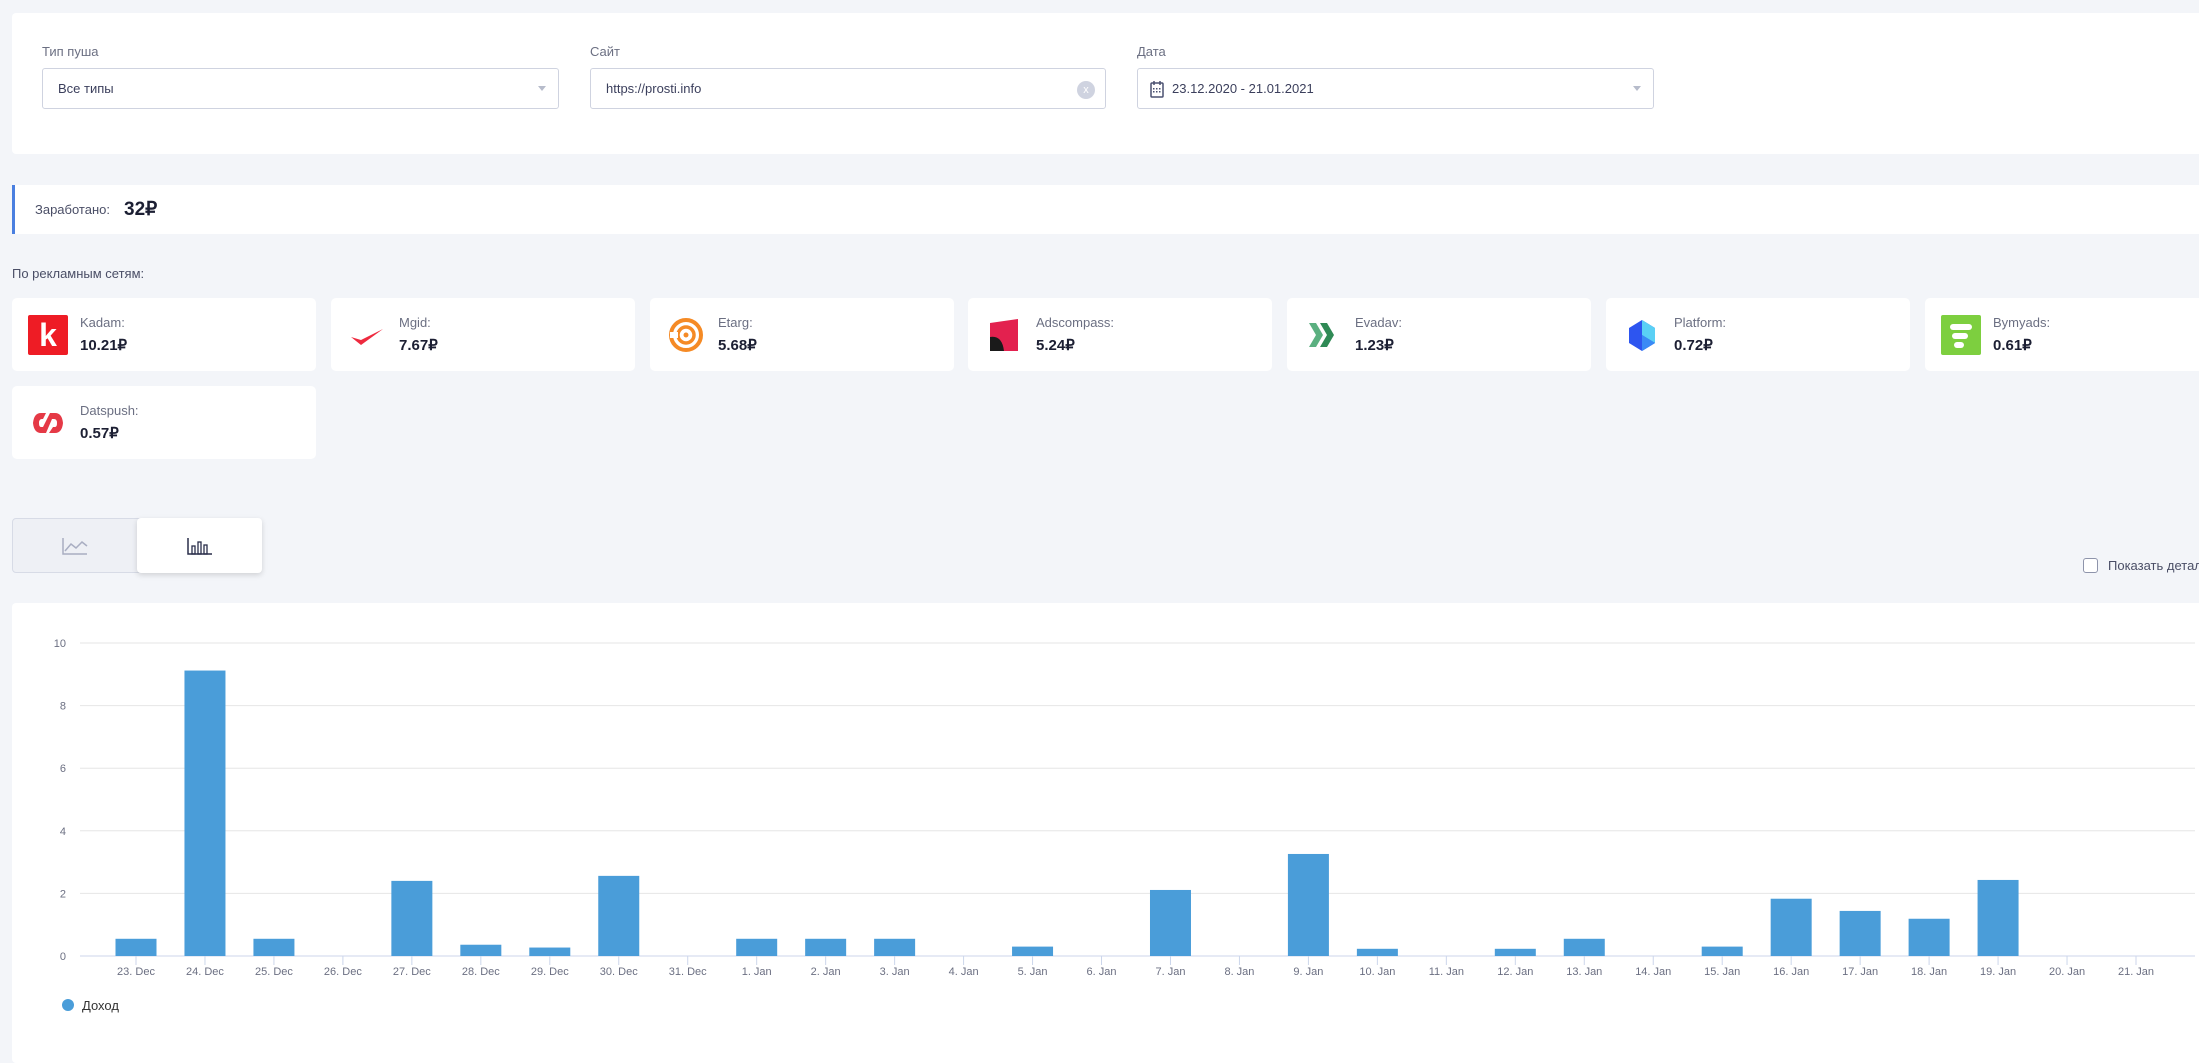 Image resolution: width=2199 pixels, height=1063 pixels. What do you see at coordinates (1377, 952) in the screenshot?
I see `bar-10-Jan` at bounding box center [1377, 952].